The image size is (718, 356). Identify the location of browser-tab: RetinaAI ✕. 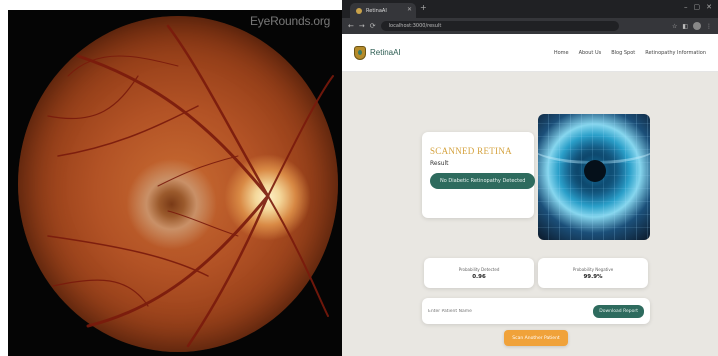
(383, 10).